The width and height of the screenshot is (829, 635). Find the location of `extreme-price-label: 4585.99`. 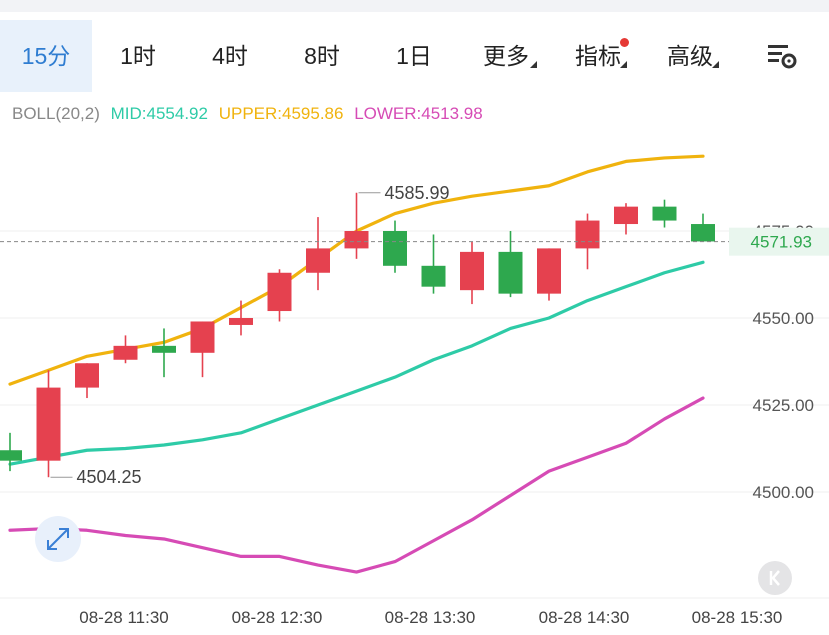

extreme-price-label: 4585.99 is located at coordinates (417, 193).